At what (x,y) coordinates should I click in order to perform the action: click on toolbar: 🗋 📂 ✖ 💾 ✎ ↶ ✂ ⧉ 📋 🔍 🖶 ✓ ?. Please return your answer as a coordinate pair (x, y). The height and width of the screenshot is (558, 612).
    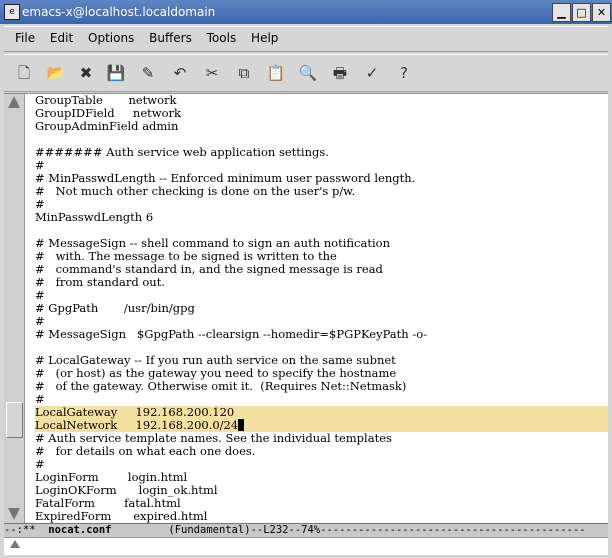
    Looking at the image, I should click on (306, 73).